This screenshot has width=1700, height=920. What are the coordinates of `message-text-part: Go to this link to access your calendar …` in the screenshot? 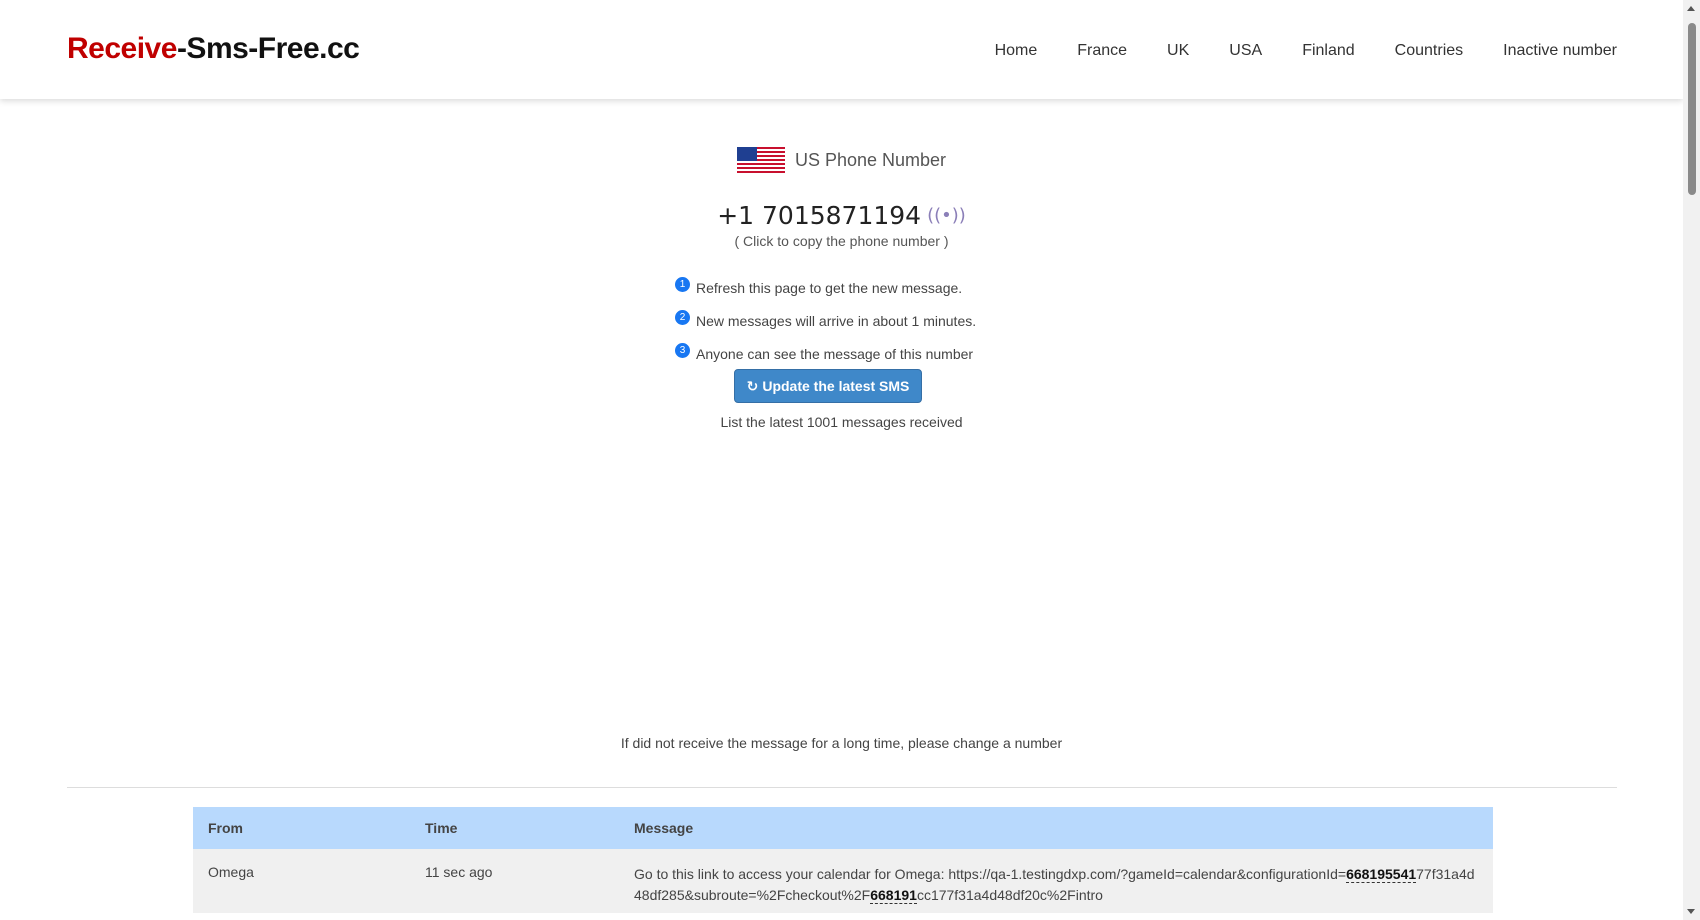 It's located at (990, 874).